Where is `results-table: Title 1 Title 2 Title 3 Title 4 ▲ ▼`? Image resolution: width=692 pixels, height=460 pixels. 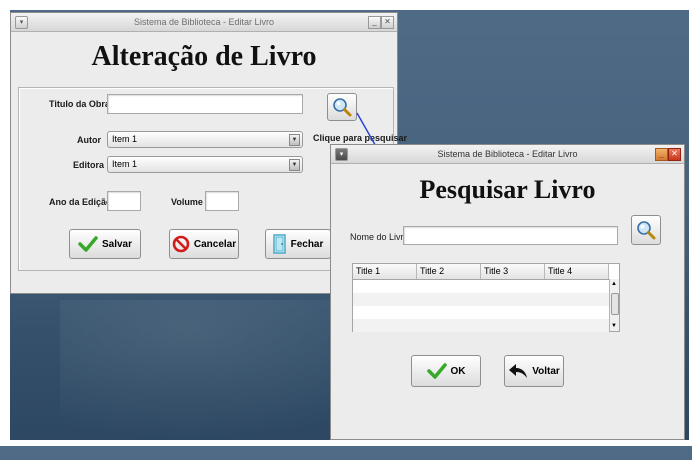 results-table: Title 1 Title 2 Title 3 Title 4 ▲ ▼ is located at coordinates (486, 297).